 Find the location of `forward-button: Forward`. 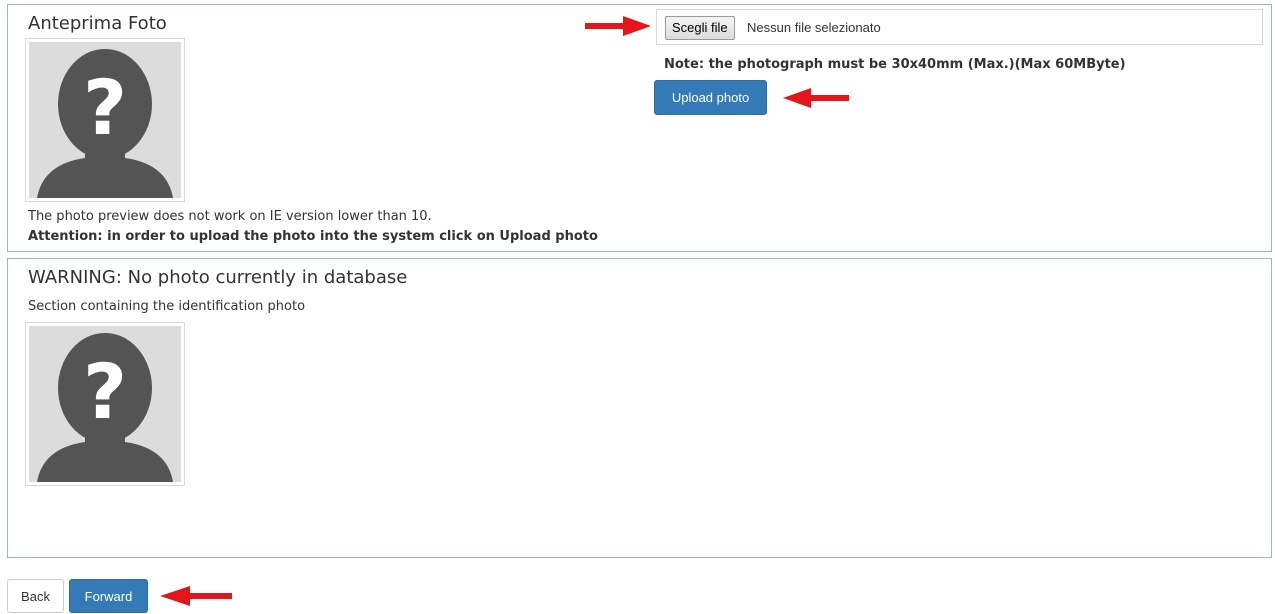

forward-button: Forward is located at coordinates (108, 596).